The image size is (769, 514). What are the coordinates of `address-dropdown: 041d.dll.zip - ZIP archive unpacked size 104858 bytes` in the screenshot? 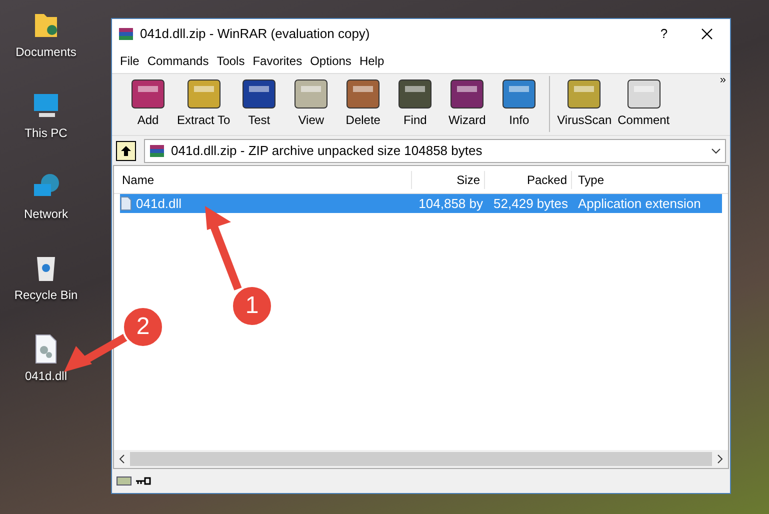 It's located at (435, 150).